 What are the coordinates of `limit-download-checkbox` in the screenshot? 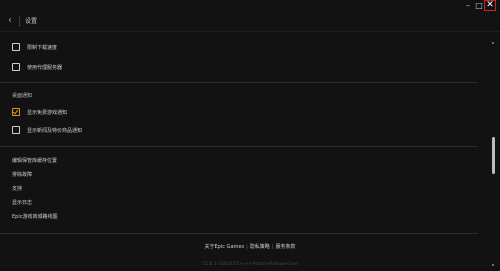 It's located at (16, 47).